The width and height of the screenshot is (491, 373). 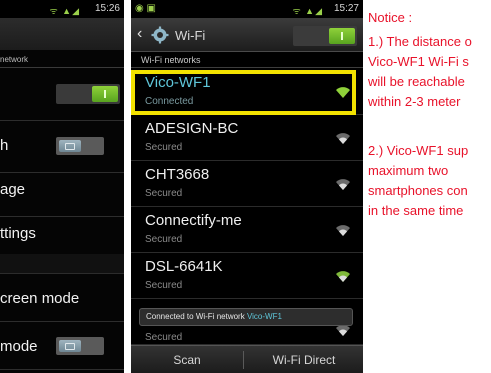 What do you see at coordinates (40, 298) in the screenshot?
I see `settings-row-label: creen mode` at bounding box center [40, 298].